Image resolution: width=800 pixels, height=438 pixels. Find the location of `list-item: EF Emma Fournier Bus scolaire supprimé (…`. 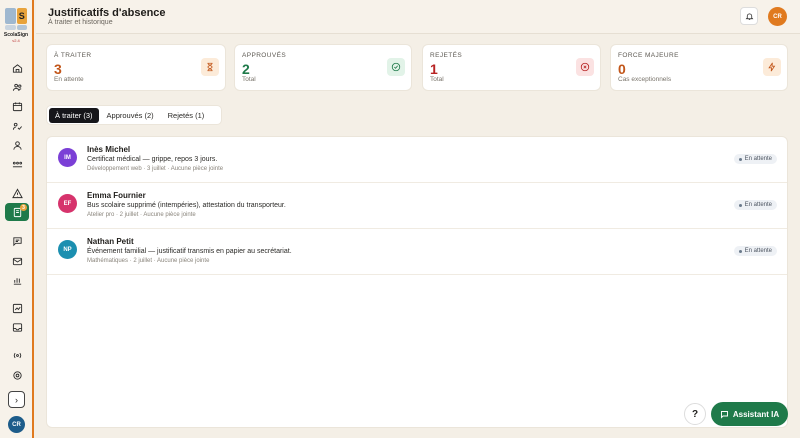

list-item: EF Emma Fournier Bus scolaire supprimé (… is located at coordinates (417, 206).